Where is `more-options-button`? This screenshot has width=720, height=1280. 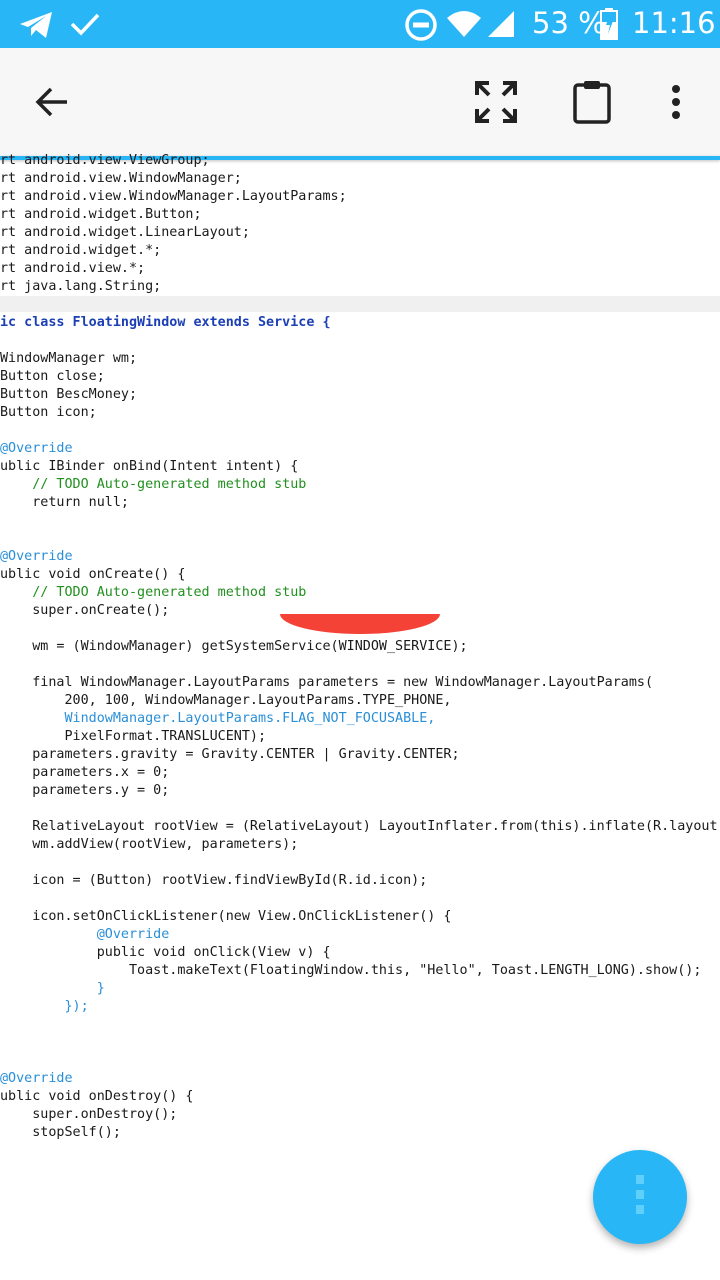 more-options-button is located at coordinates (676, 104).